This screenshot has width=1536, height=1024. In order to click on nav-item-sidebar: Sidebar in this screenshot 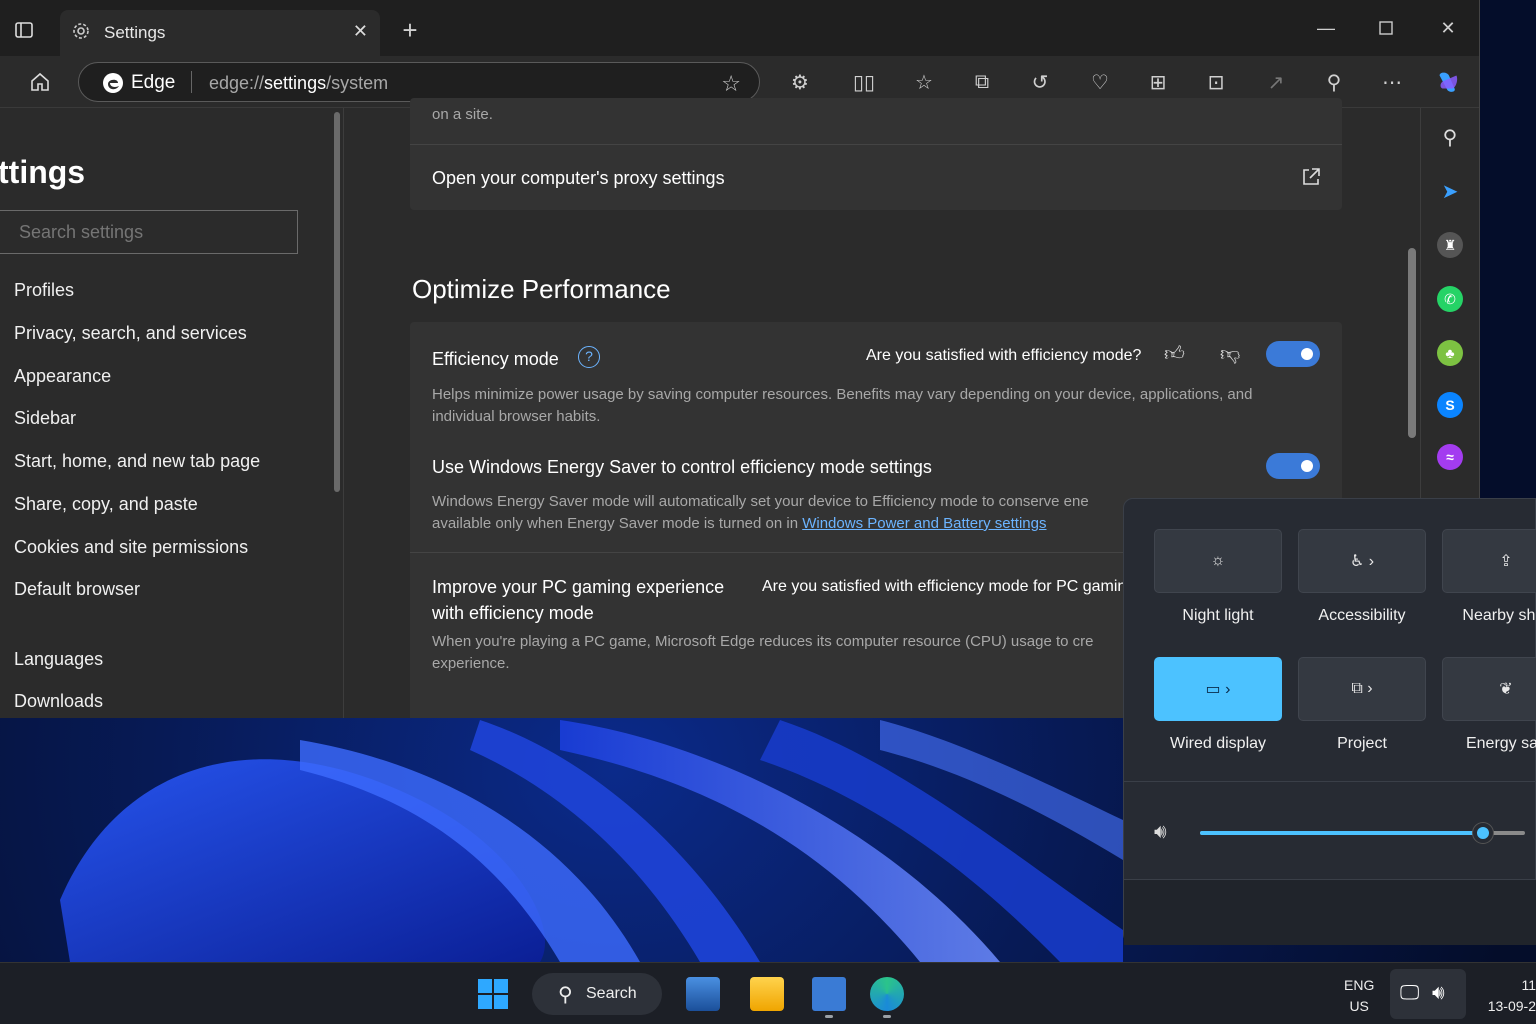, I will do `click(45, 418)`.